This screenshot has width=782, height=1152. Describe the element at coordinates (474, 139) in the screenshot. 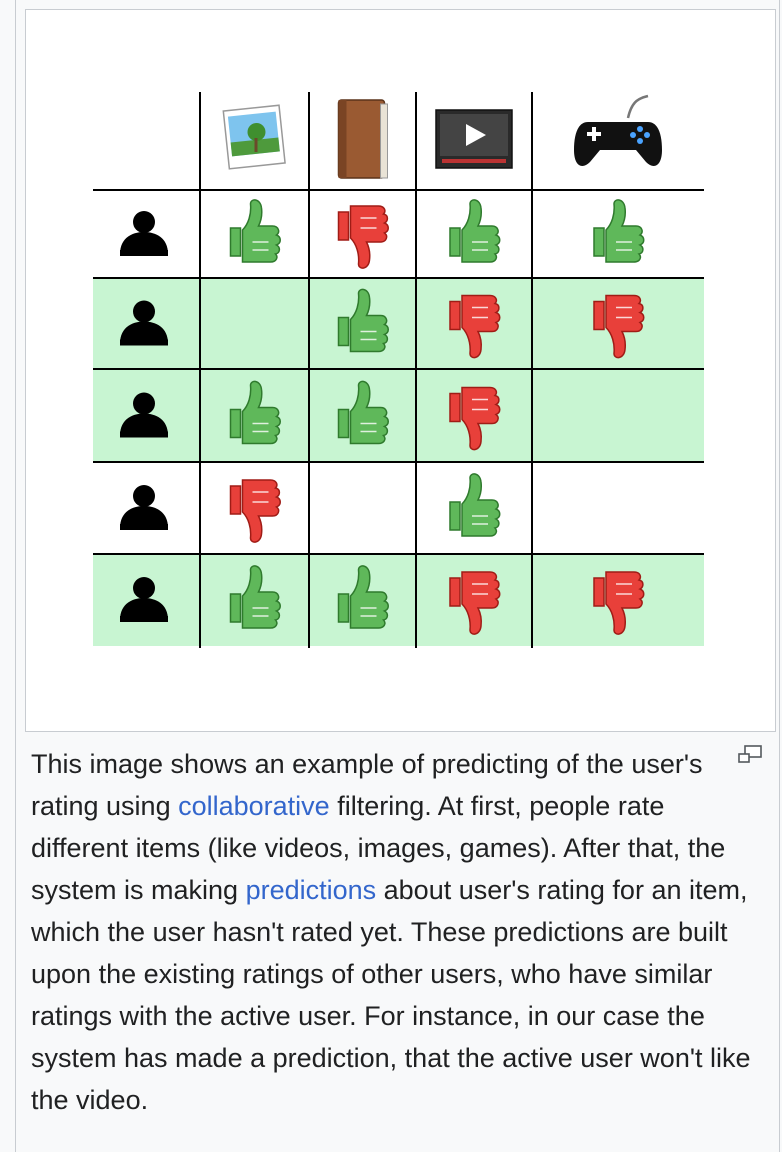

I see `video-icon` at that location.